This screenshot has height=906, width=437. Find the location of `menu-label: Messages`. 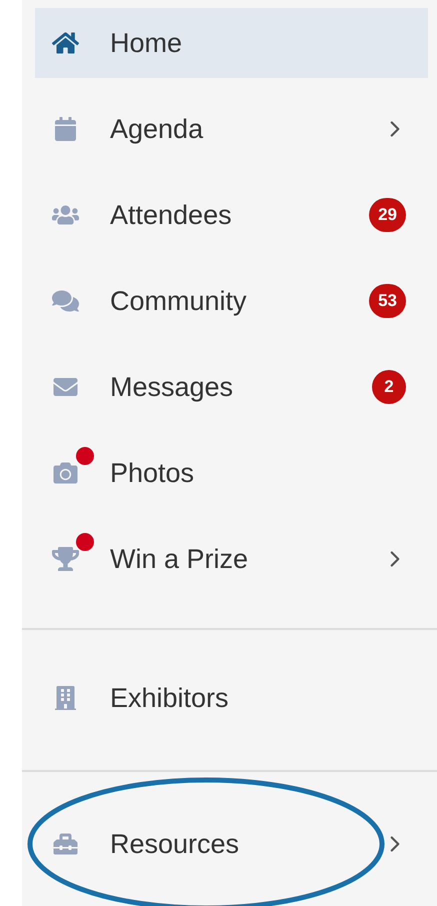

menu-label: Messages is located at coordinates (172, 387).